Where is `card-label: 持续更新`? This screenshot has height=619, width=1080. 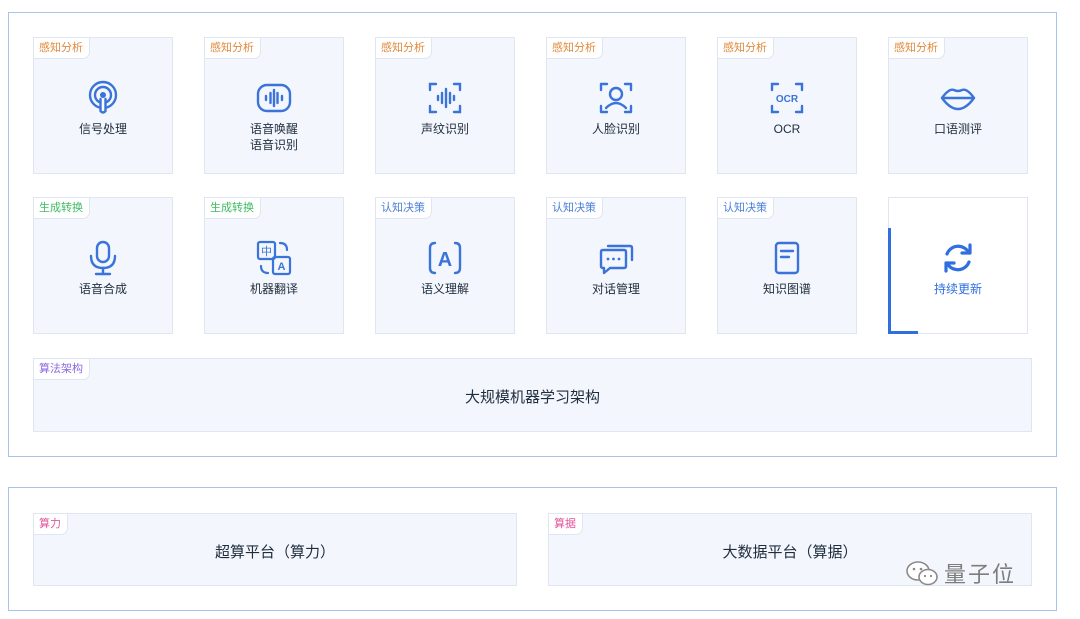 card-label: 持续更新 is located at coordinates (957, 289).